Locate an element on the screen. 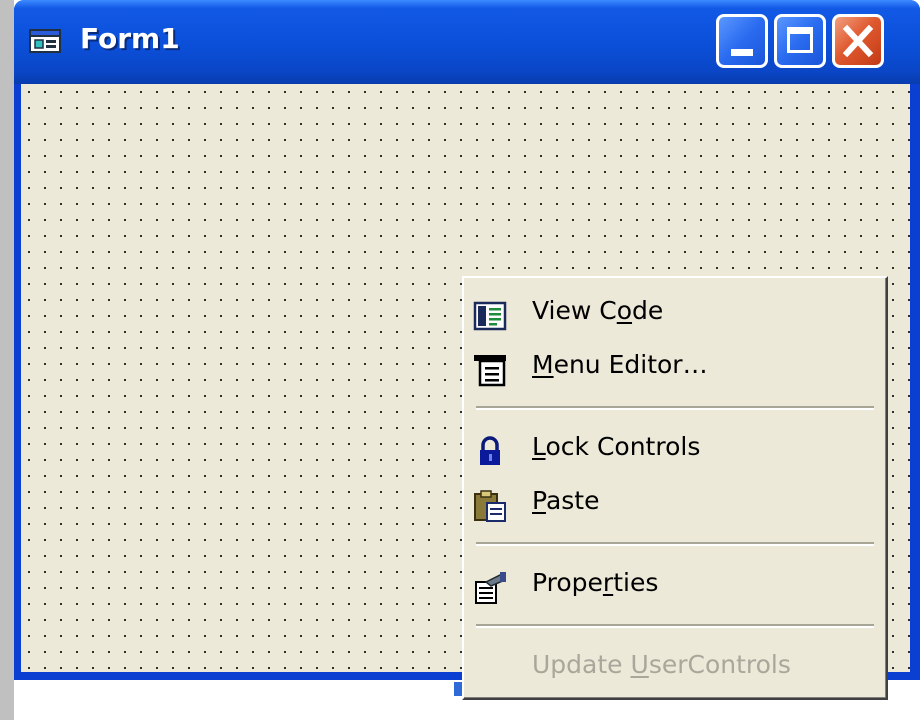 The height and width of the screenshot is (720, 924). close-button is located at coordinates (858, 41).